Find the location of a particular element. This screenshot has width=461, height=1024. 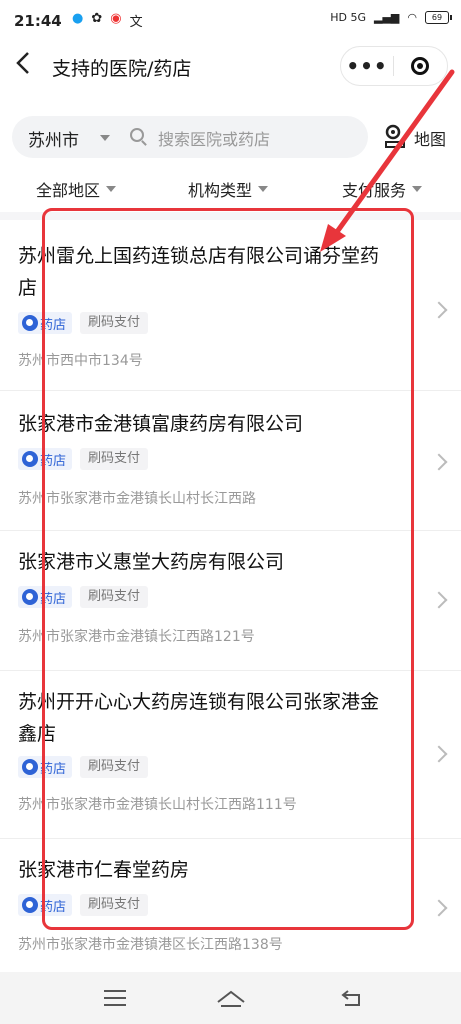

system-nav-bar is located at coordinates (230, 998).